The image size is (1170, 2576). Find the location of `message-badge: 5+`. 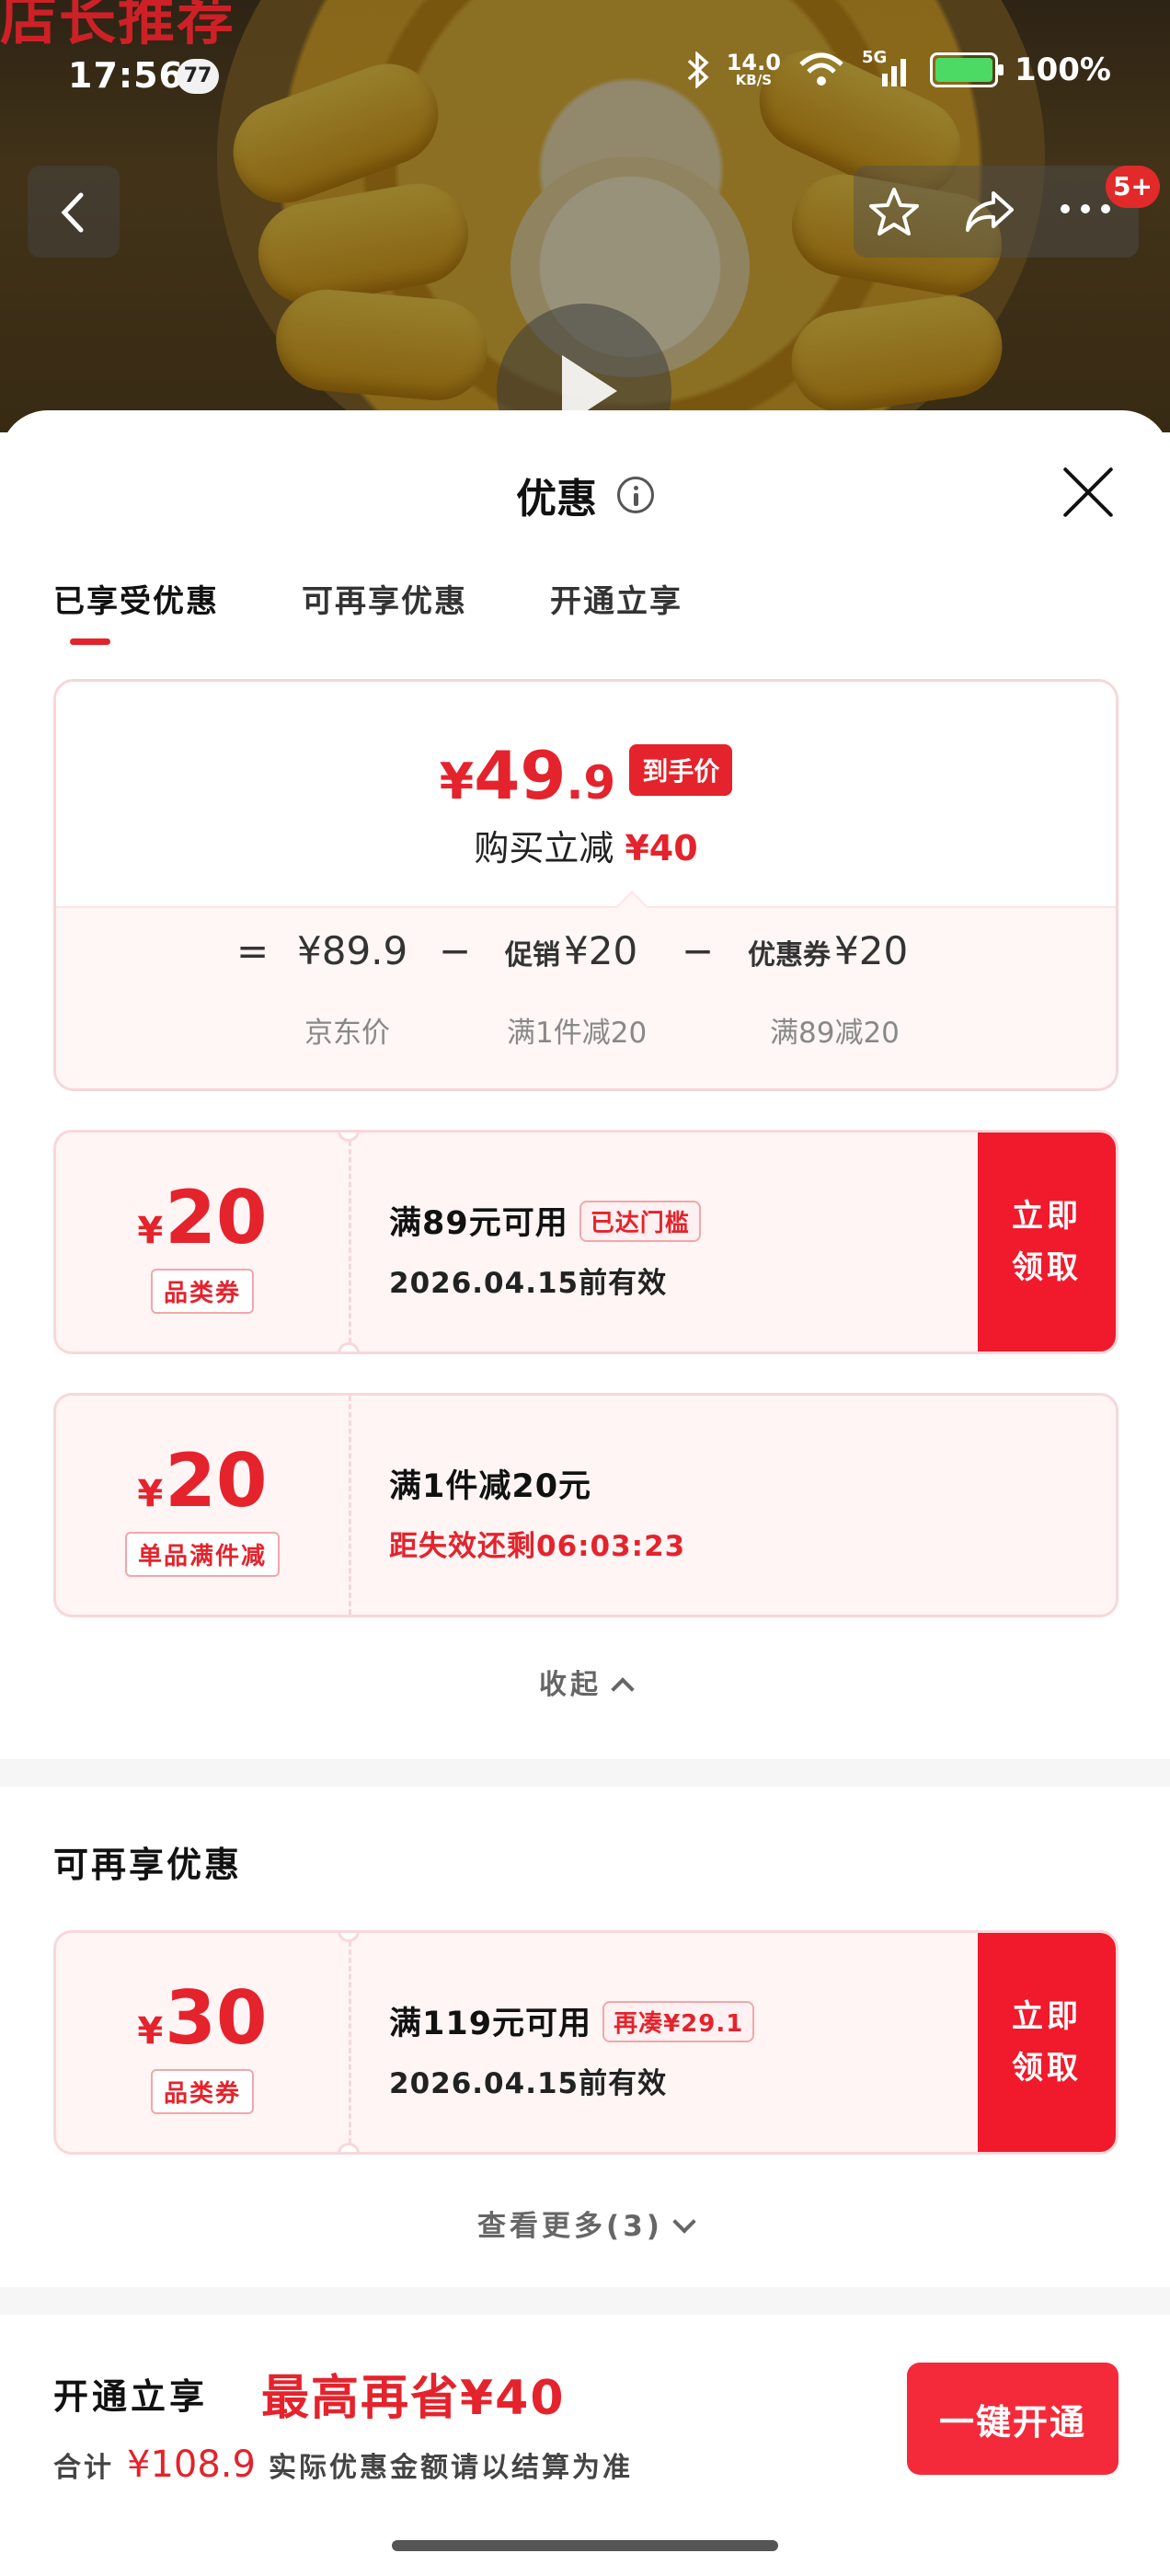

message-badge: 5+ is located at coordinates (1133, 187).